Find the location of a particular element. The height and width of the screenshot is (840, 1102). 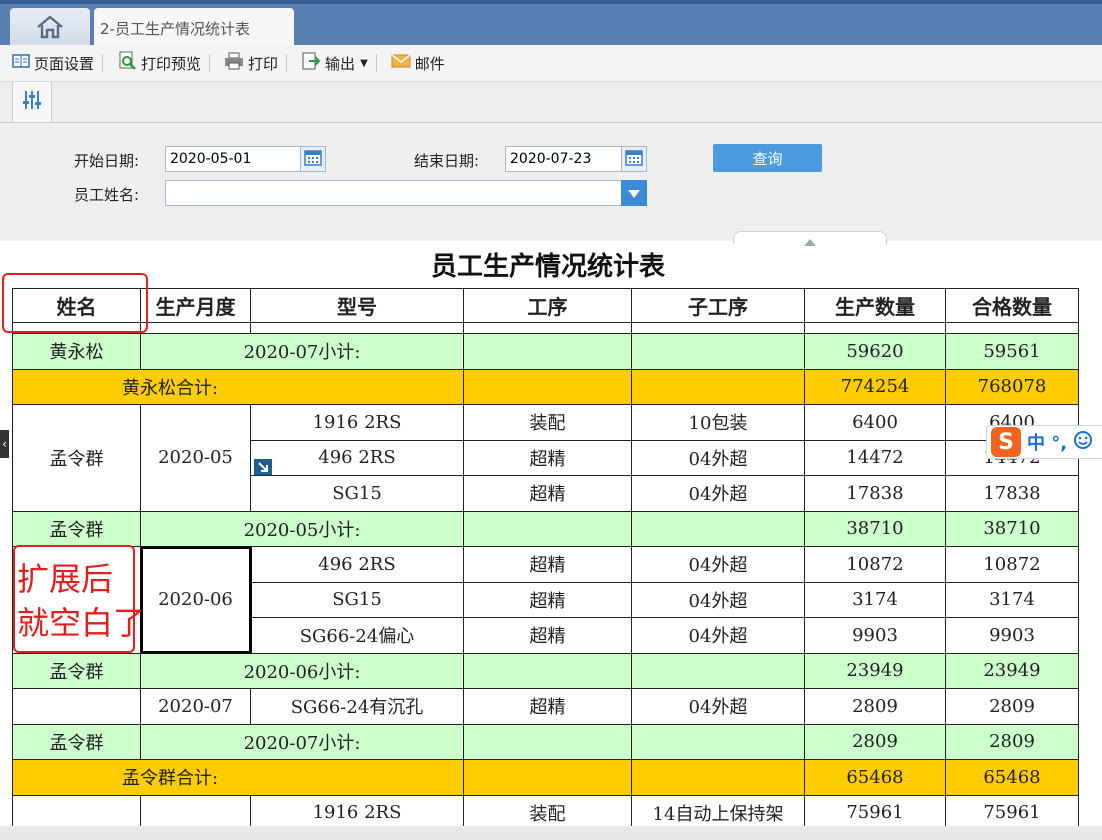

query-button: 查询 is located at coordinates (767, 158).